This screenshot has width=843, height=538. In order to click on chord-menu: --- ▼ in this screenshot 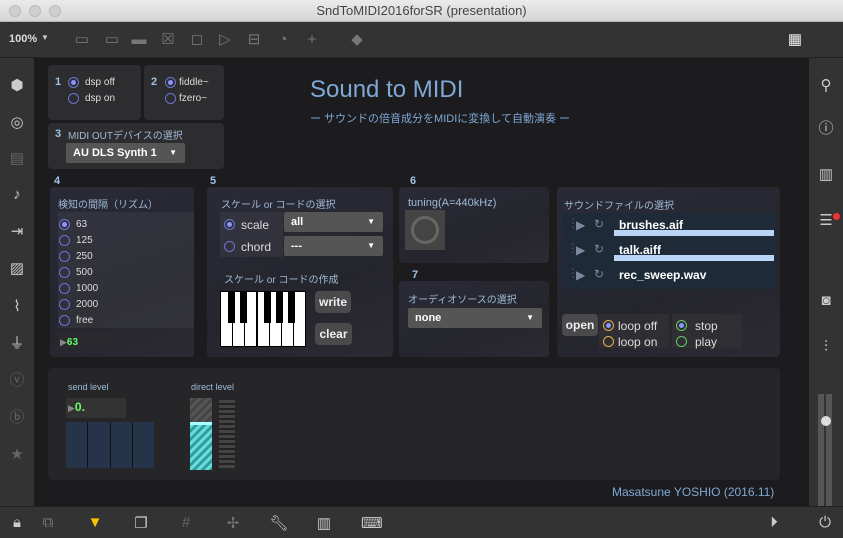, I will do `click(333, 246)`.